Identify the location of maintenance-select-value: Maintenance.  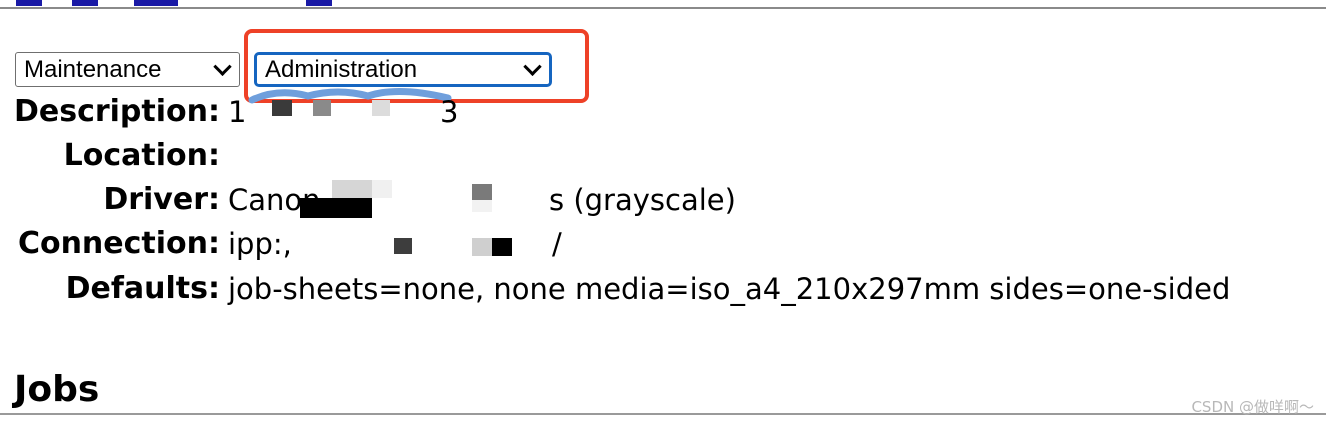
(93, 69).